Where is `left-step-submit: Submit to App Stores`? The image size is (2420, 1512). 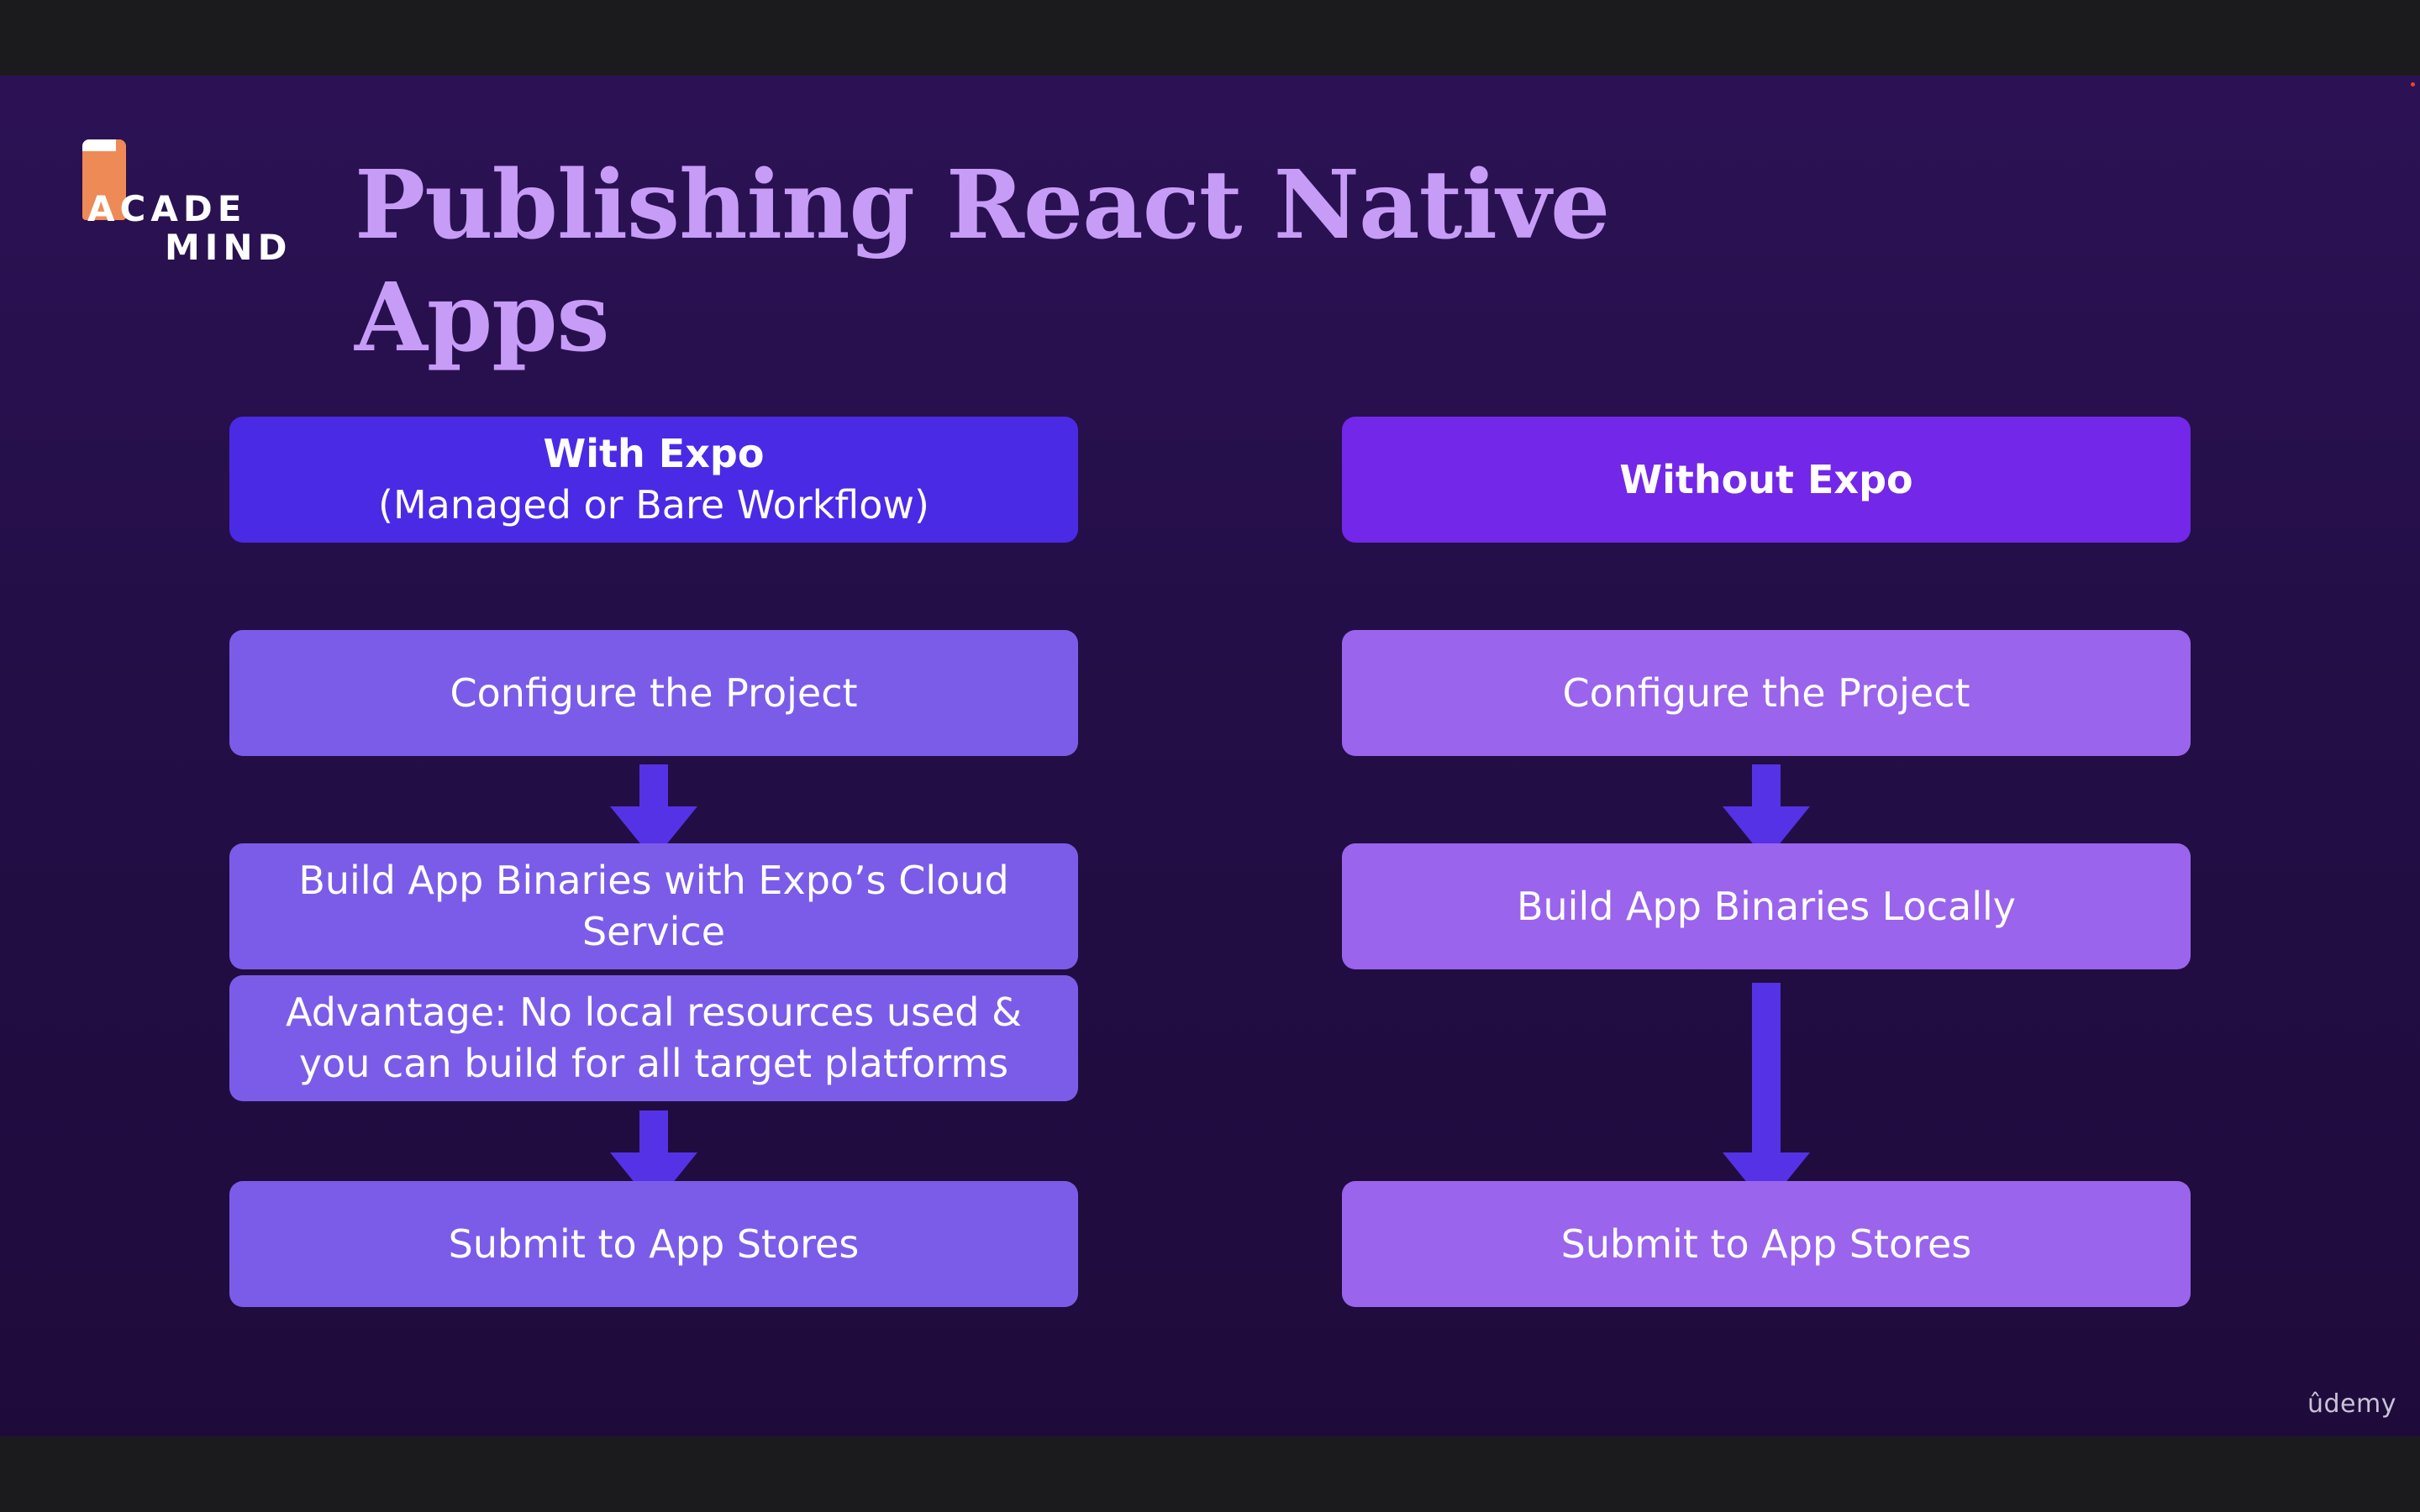
left-step-submit: Submit to App Stores is located at coordinates (653, 1244).